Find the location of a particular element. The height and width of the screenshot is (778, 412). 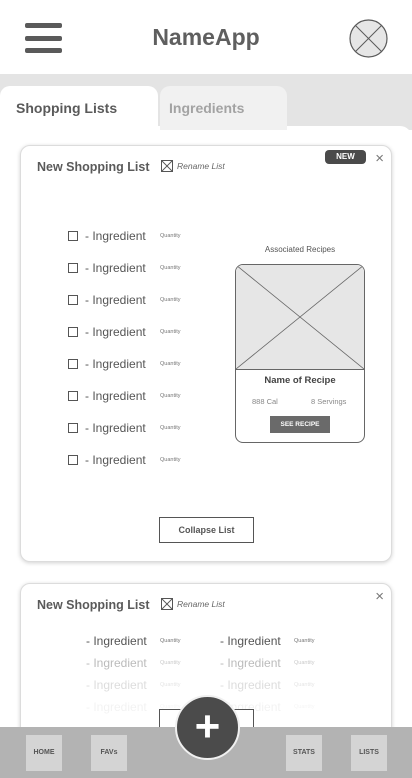

nav-favs-button: FAVs is located at coordinates (109, 753).